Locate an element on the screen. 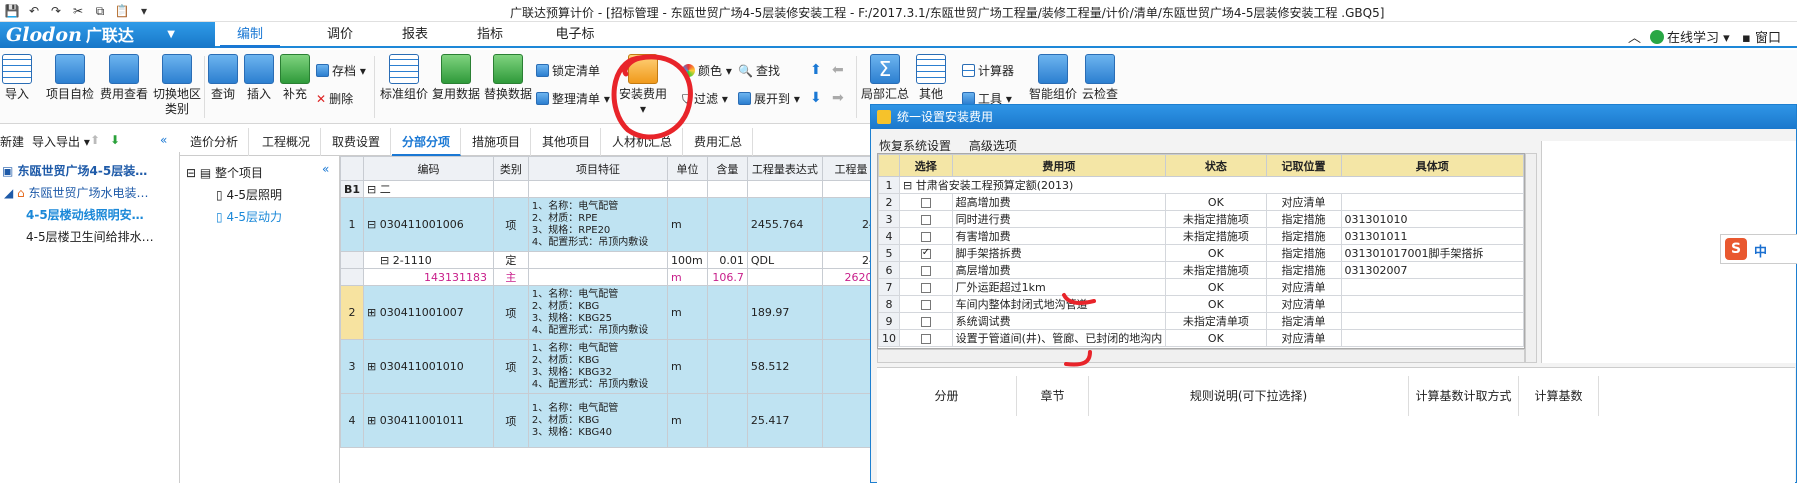 The height and width of the screenshot is (483, 1797). content-cell: 106.7 is located at coordinates (727, 277).